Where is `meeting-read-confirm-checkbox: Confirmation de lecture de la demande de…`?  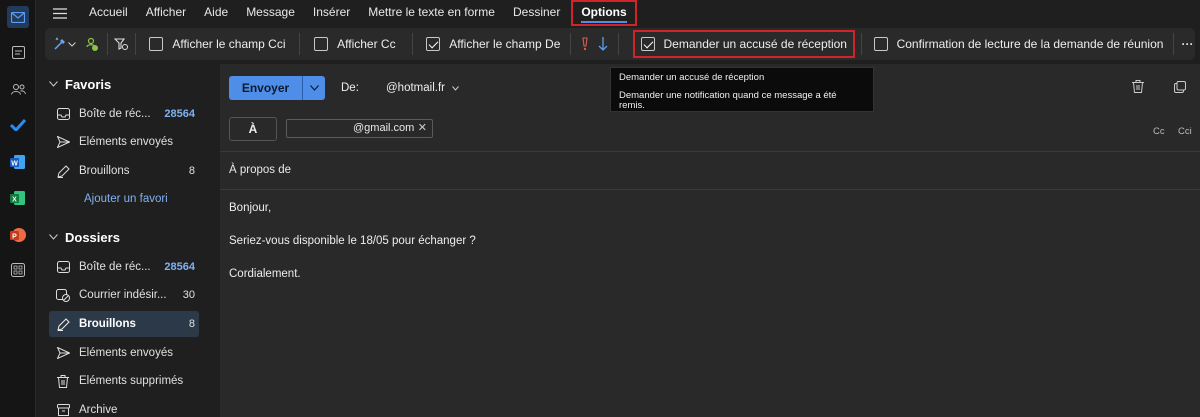 meeting-read-confirm-checkbox: Confirmation de lecture de la demande de… is located at coordinates (1018, 44).